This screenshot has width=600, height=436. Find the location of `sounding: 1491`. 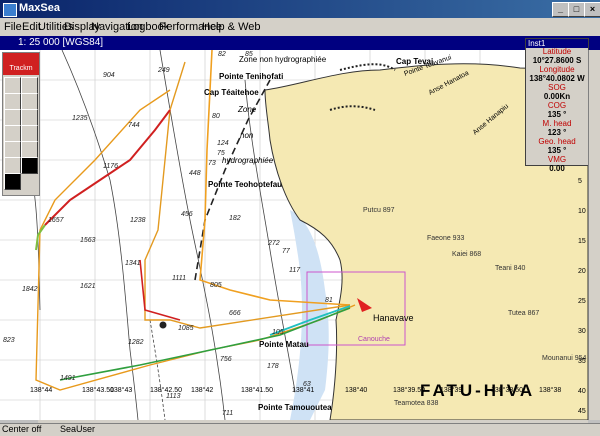

sounding: 1491 is located at coordinates (68, 378).